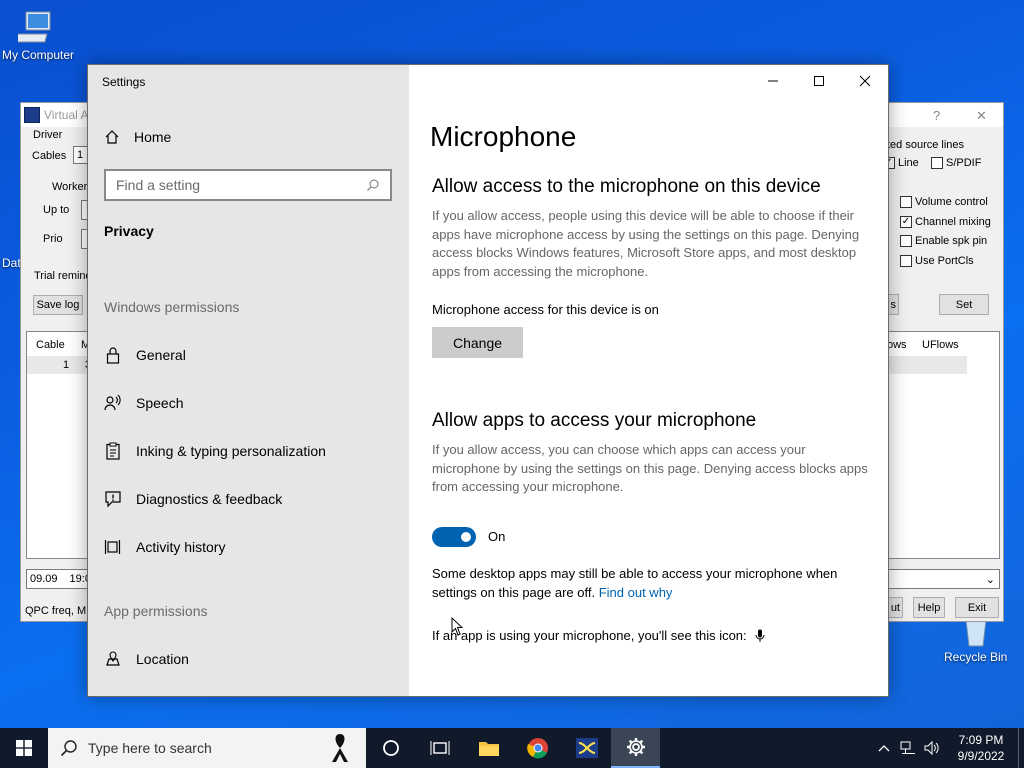 This screenshot has height=768, width=1024. What do you see at coordinates (936, 115) in the screenshot?
I see `bg-help-button: ?` at bounding box center [936, 115].